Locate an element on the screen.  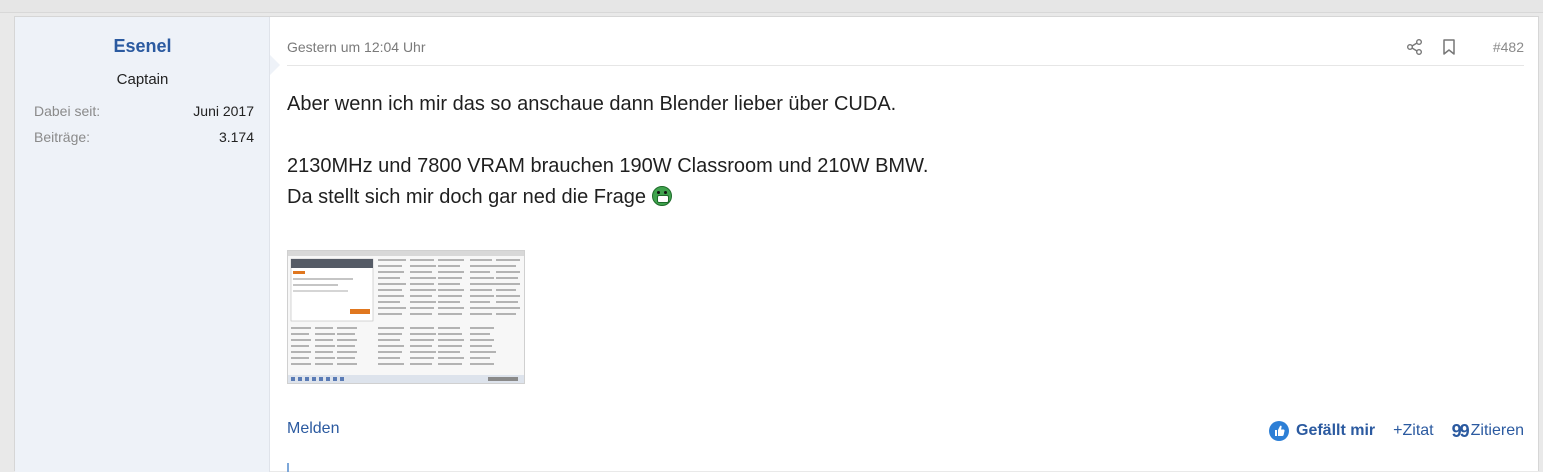
attachment-thumbnail is located at coordinates (406, 317).